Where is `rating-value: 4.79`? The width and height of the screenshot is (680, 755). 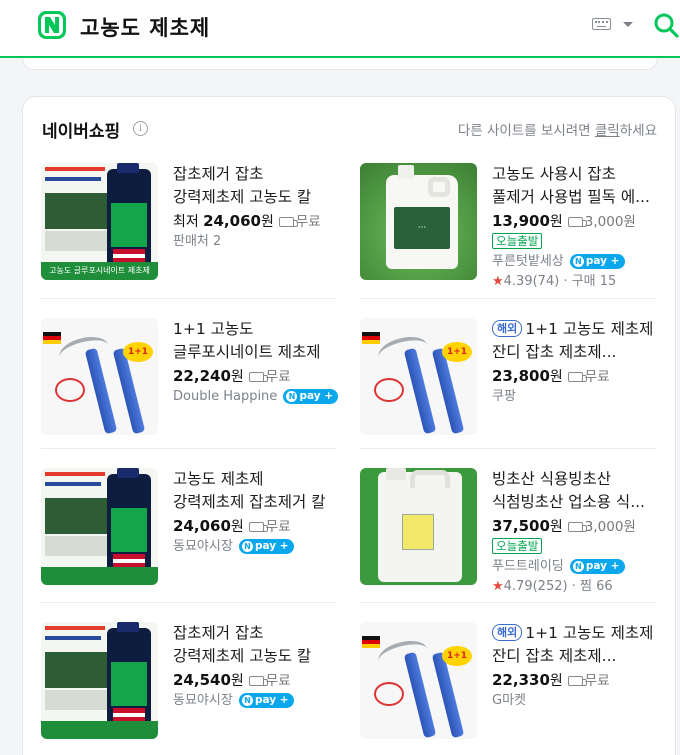
rating-value: 4.79 is located at coordinates (518, 586).